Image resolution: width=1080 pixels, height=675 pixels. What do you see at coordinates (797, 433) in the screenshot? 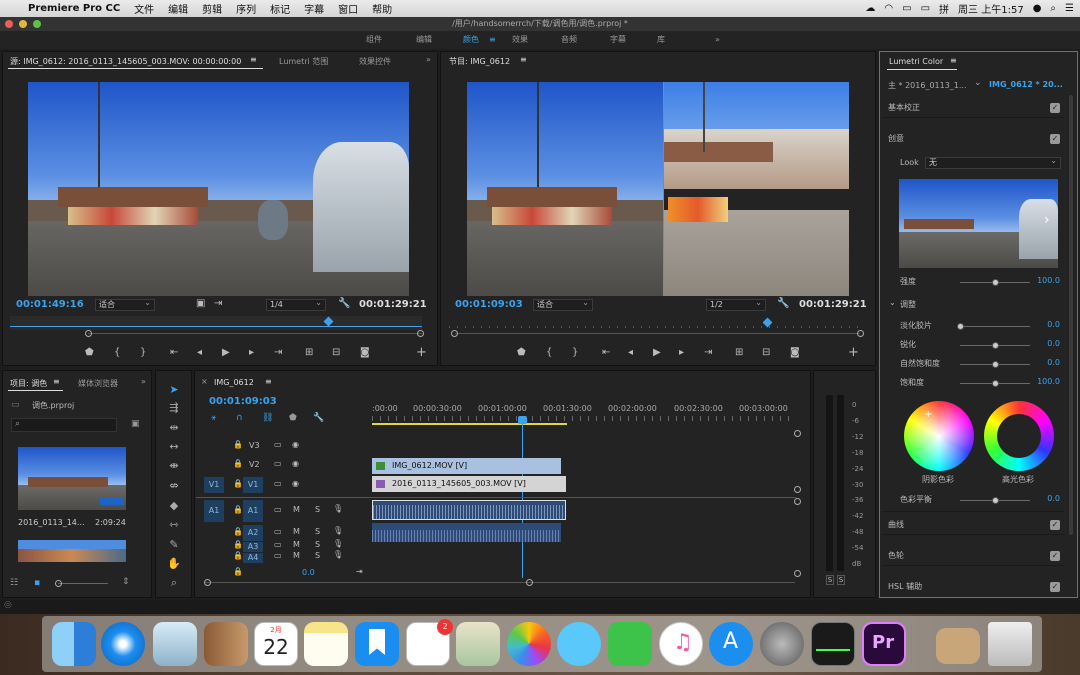
I see `vscroll-top` at bounding box center [797, 433].